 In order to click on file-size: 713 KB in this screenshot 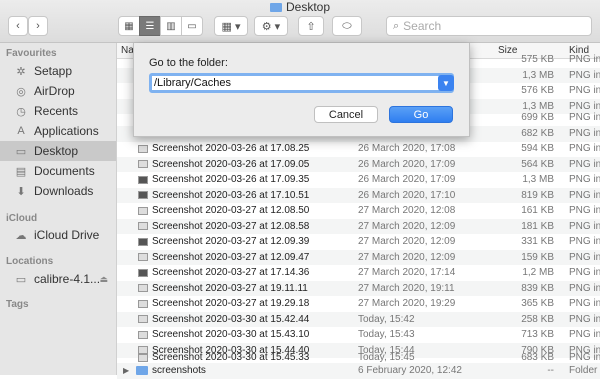, I will do `click(537, 335)`.